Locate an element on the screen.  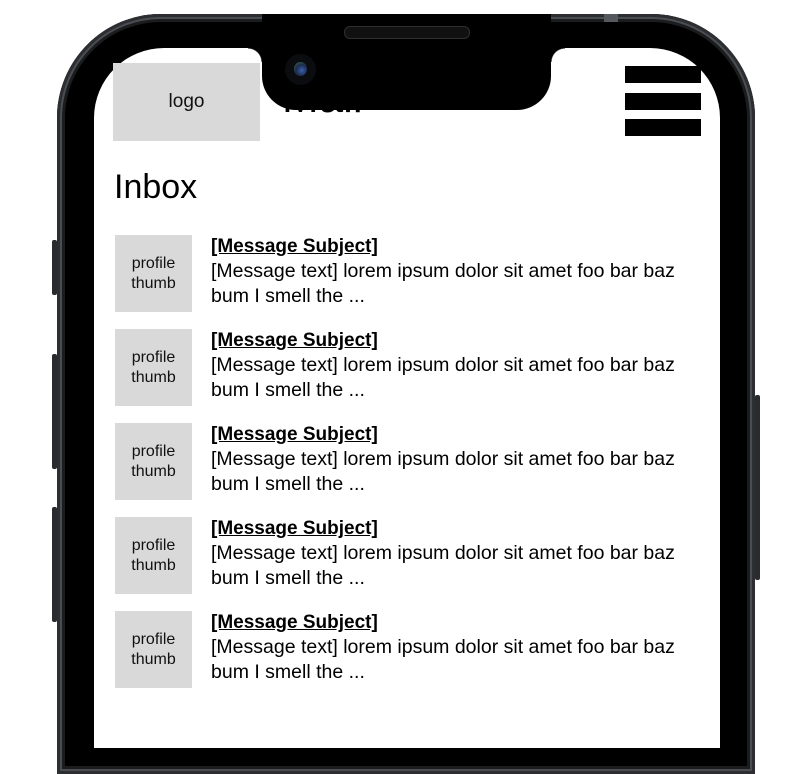
left-side-button-silent is located at coordinates (54, 267).